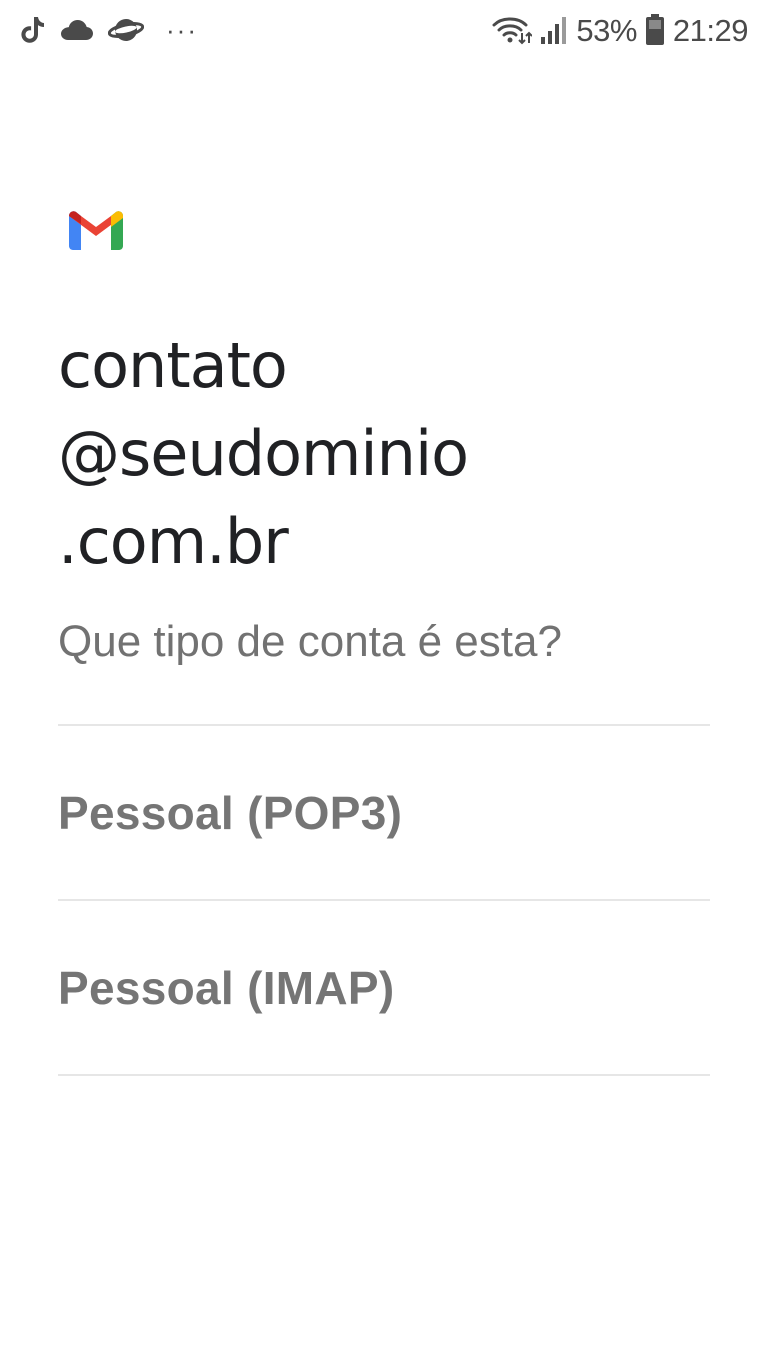 This screenshot has height=1365, width=768. Describe the element at coordinates (126, 30) in the screenshot. I see `planet-icon` at that location.